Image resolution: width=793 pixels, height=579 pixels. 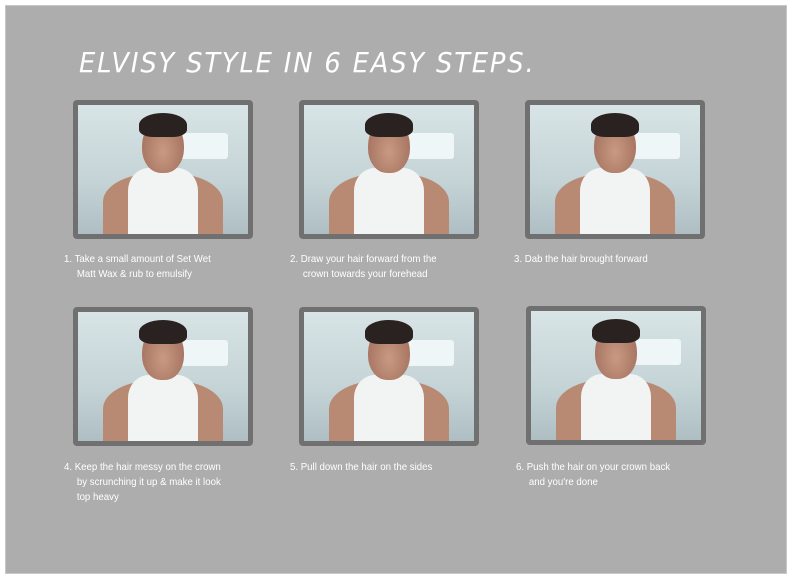 I want to click on caption-line: 5. Pull down the hair on the sides, so click(x=361, y=467).